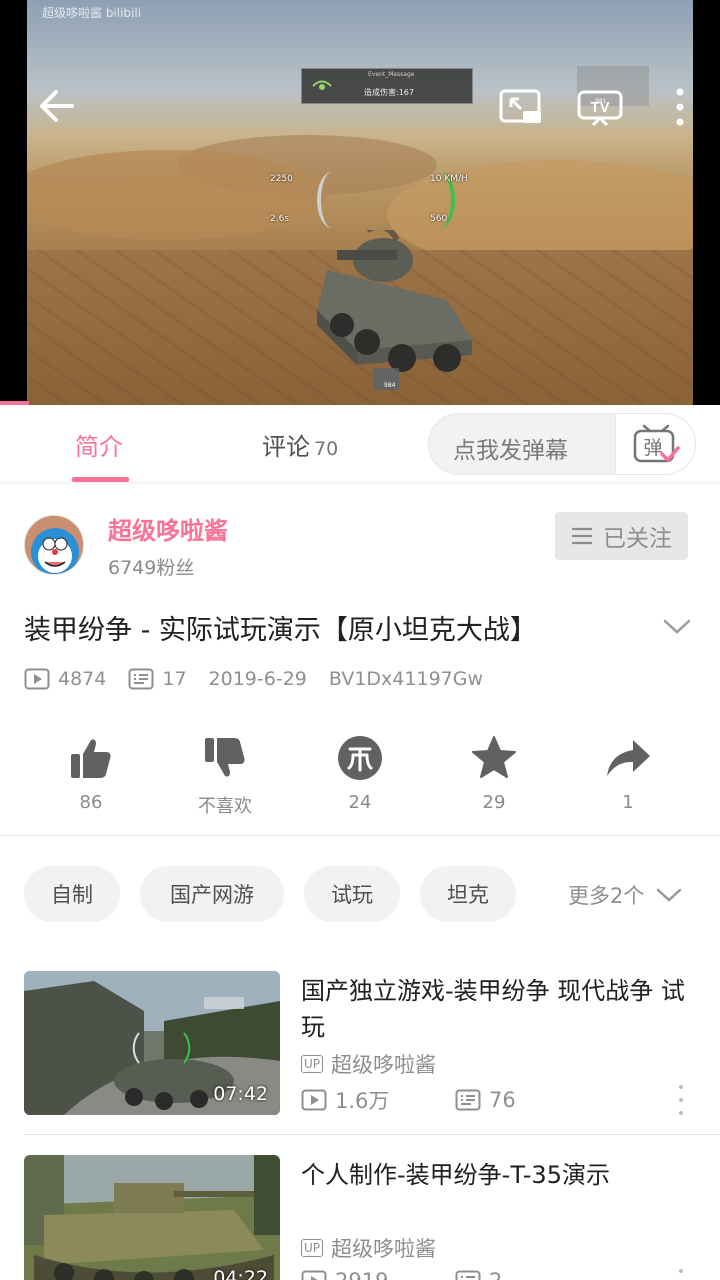 Image resolution: width=720 pixels, height=1280 pixels. Describe the element at coordinates (360, 543) in the screenshot. I see `uploader-section: 超级哆啦酱 6749粉丝 已关注` at that location.